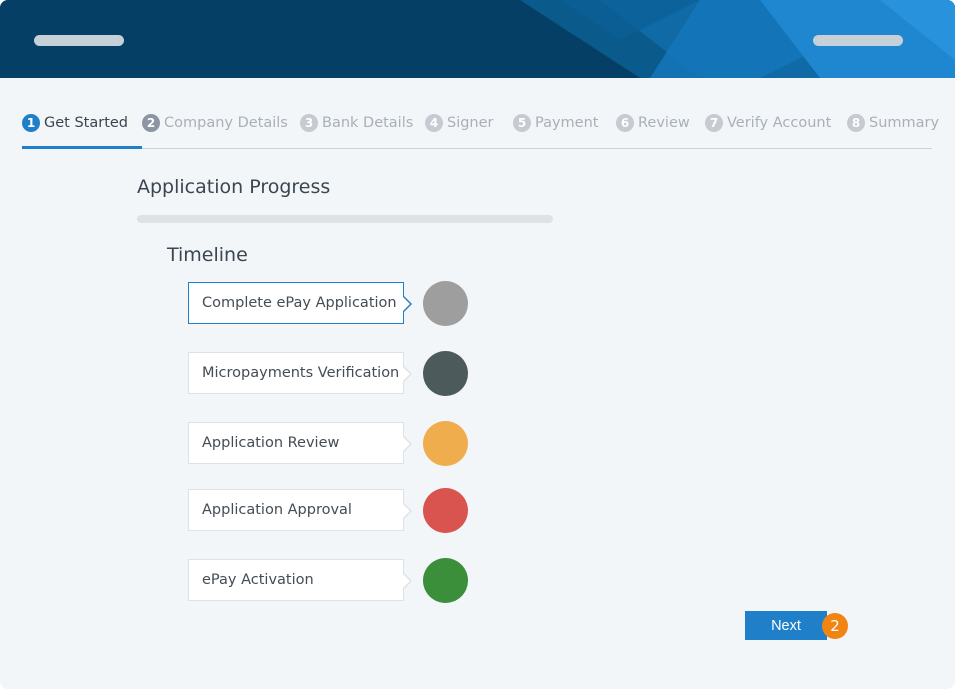  I want to click on timeline-item-epay-activation: ePay Activation, so click(300, 580).